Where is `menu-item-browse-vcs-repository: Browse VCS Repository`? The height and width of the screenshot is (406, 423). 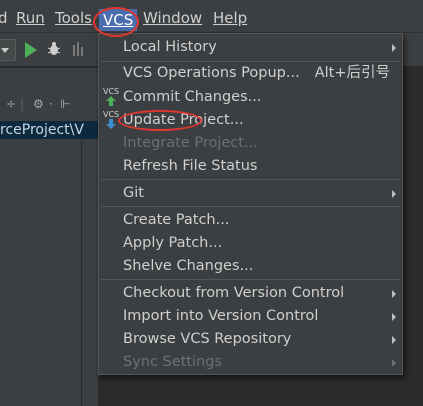 menu-item-browse-vcs-repository: Browse VCS Repository is located at coordinates (250, 339).